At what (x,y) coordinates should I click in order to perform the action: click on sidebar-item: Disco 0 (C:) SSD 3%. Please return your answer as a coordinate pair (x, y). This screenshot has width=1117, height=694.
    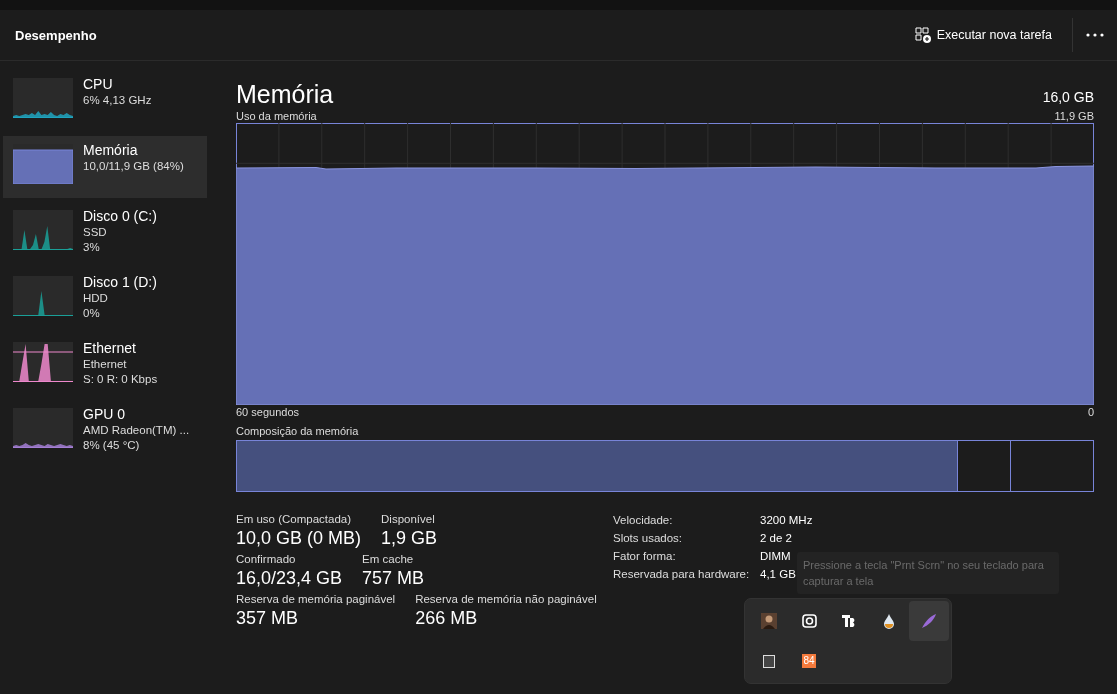
    Looking at the image, I should click on (105, 233).